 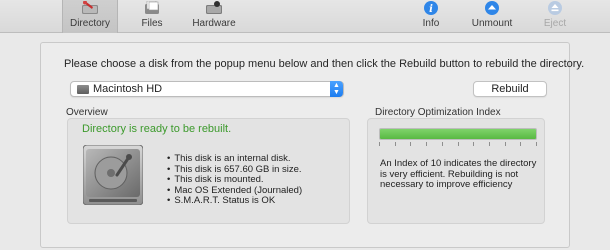 I want to click on toolbar-files-label: Files, so click(x=152, y=23).